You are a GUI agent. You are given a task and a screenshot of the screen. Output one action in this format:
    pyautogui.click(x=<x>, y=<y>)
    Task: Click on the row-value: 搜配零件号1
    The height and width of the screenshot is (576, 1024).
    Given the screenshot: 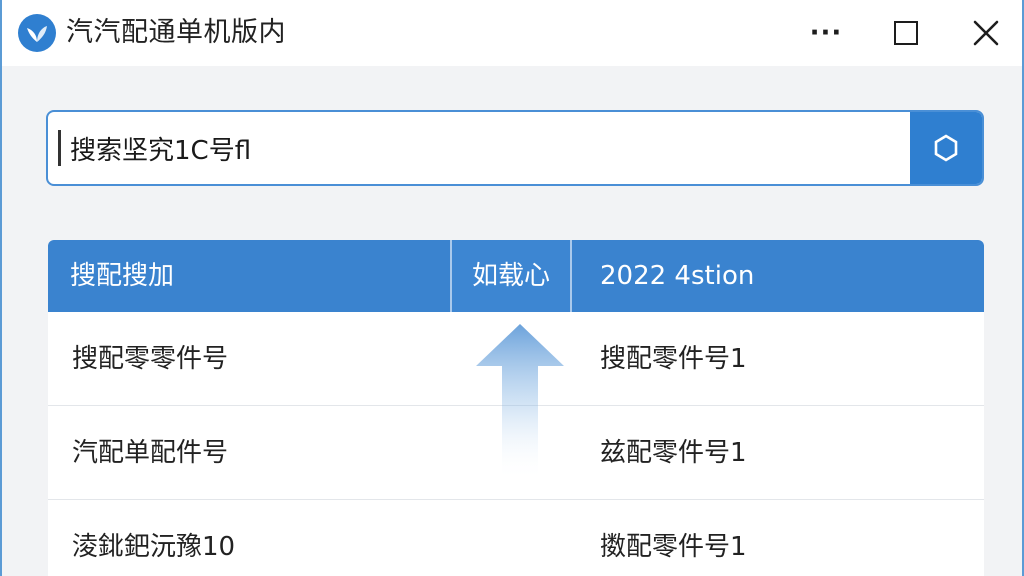 What is the action you would take?
    pyautogui.click(x=673, y=359)
    